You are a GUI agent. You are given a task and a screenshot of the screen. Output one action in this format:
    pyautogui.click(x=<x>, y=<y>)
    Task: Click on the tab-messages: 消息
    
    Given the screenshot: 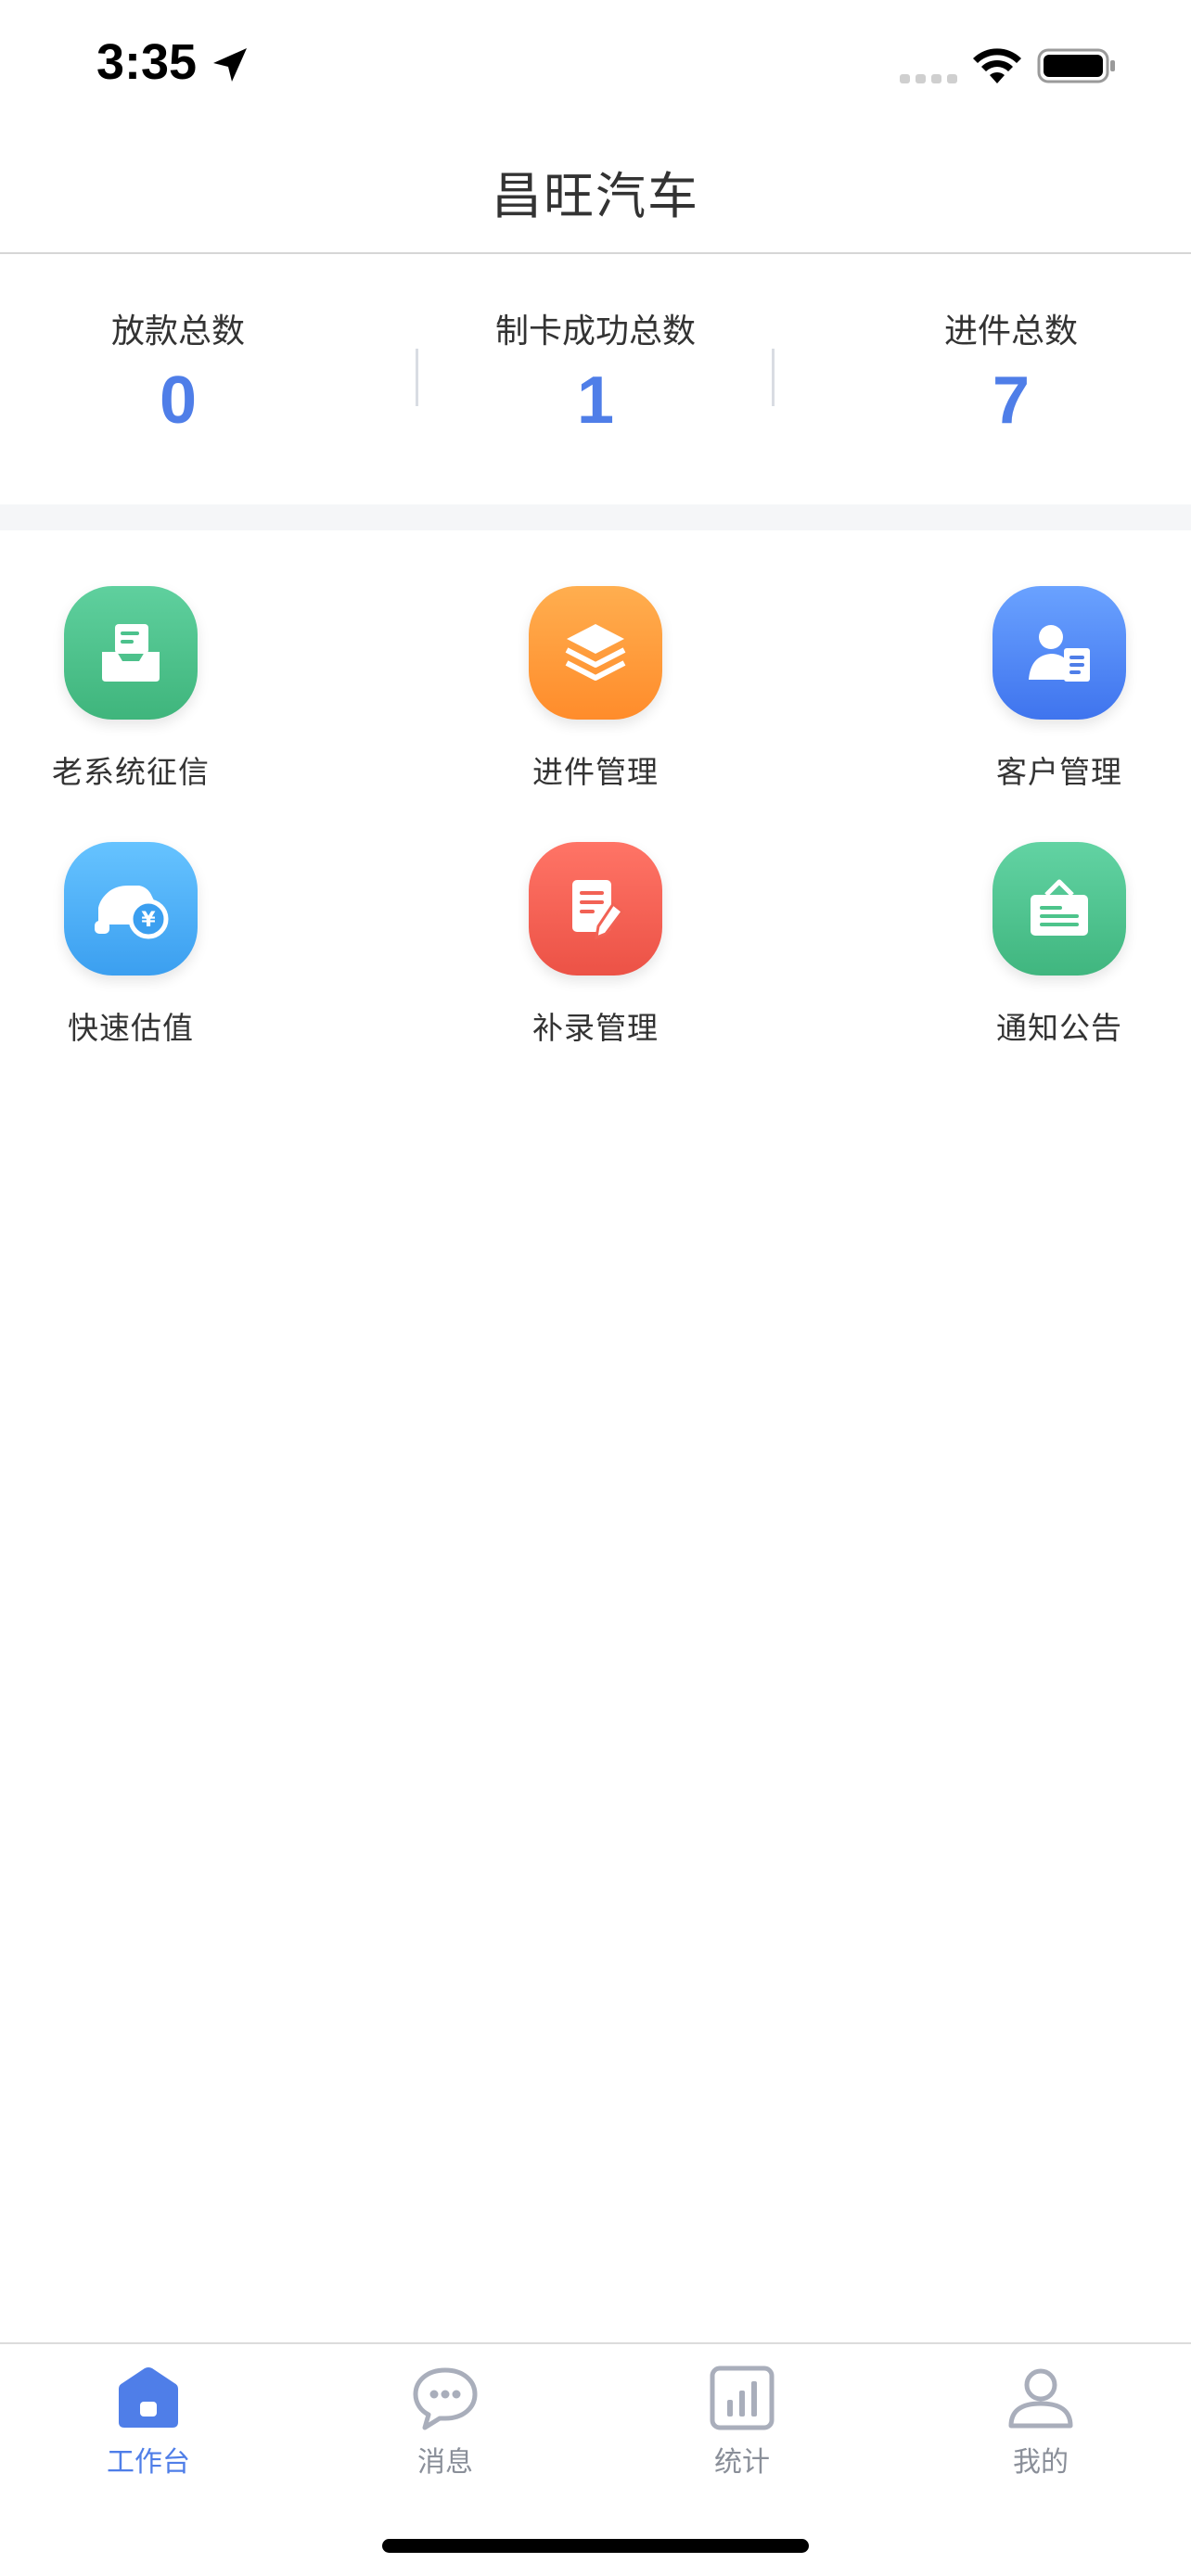 What is the action you would take?
    pyautogui.click(x=445, y=2421)
    